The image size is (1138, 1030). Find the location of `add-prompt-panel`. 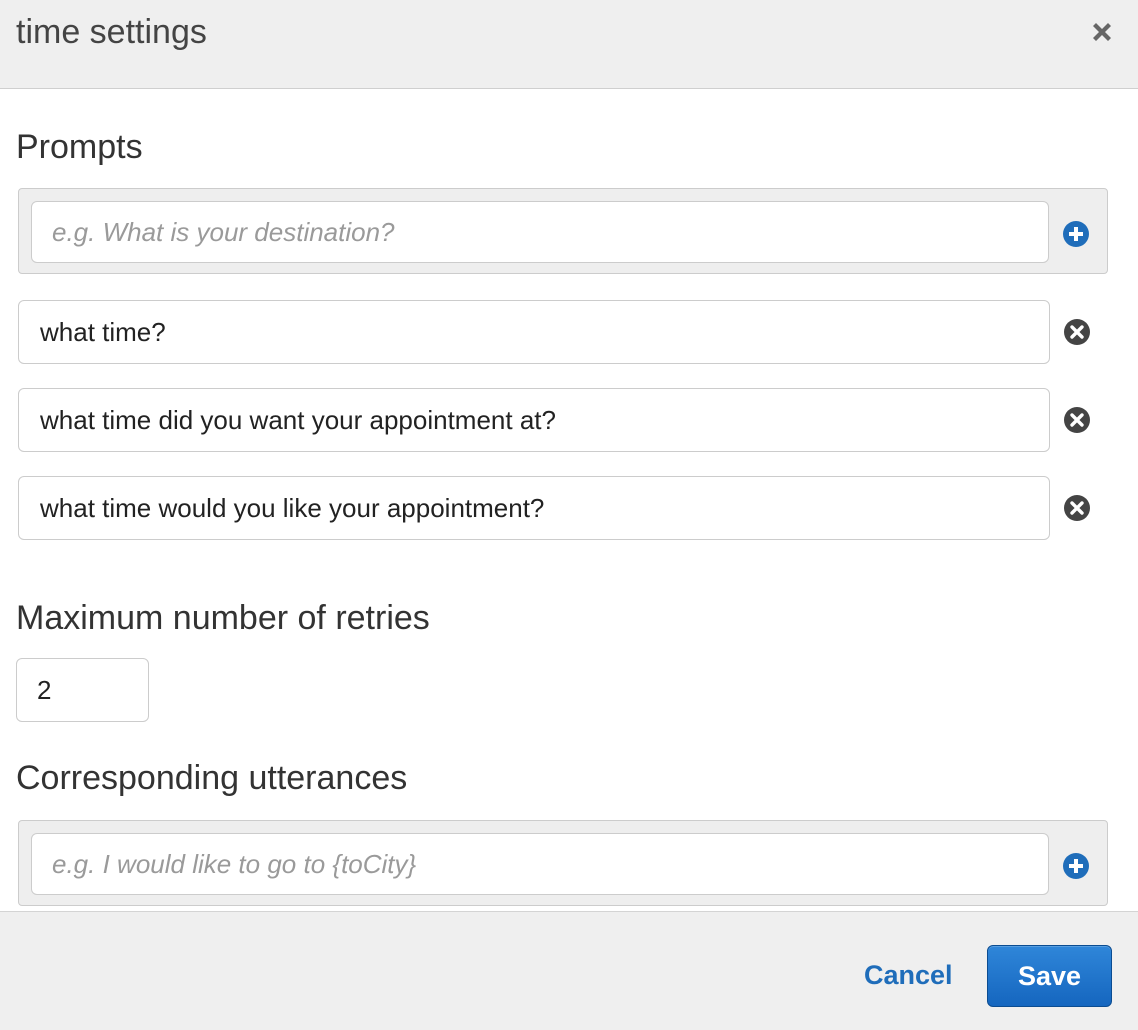

add-prompt-panel is located at coordinates (563, 231).